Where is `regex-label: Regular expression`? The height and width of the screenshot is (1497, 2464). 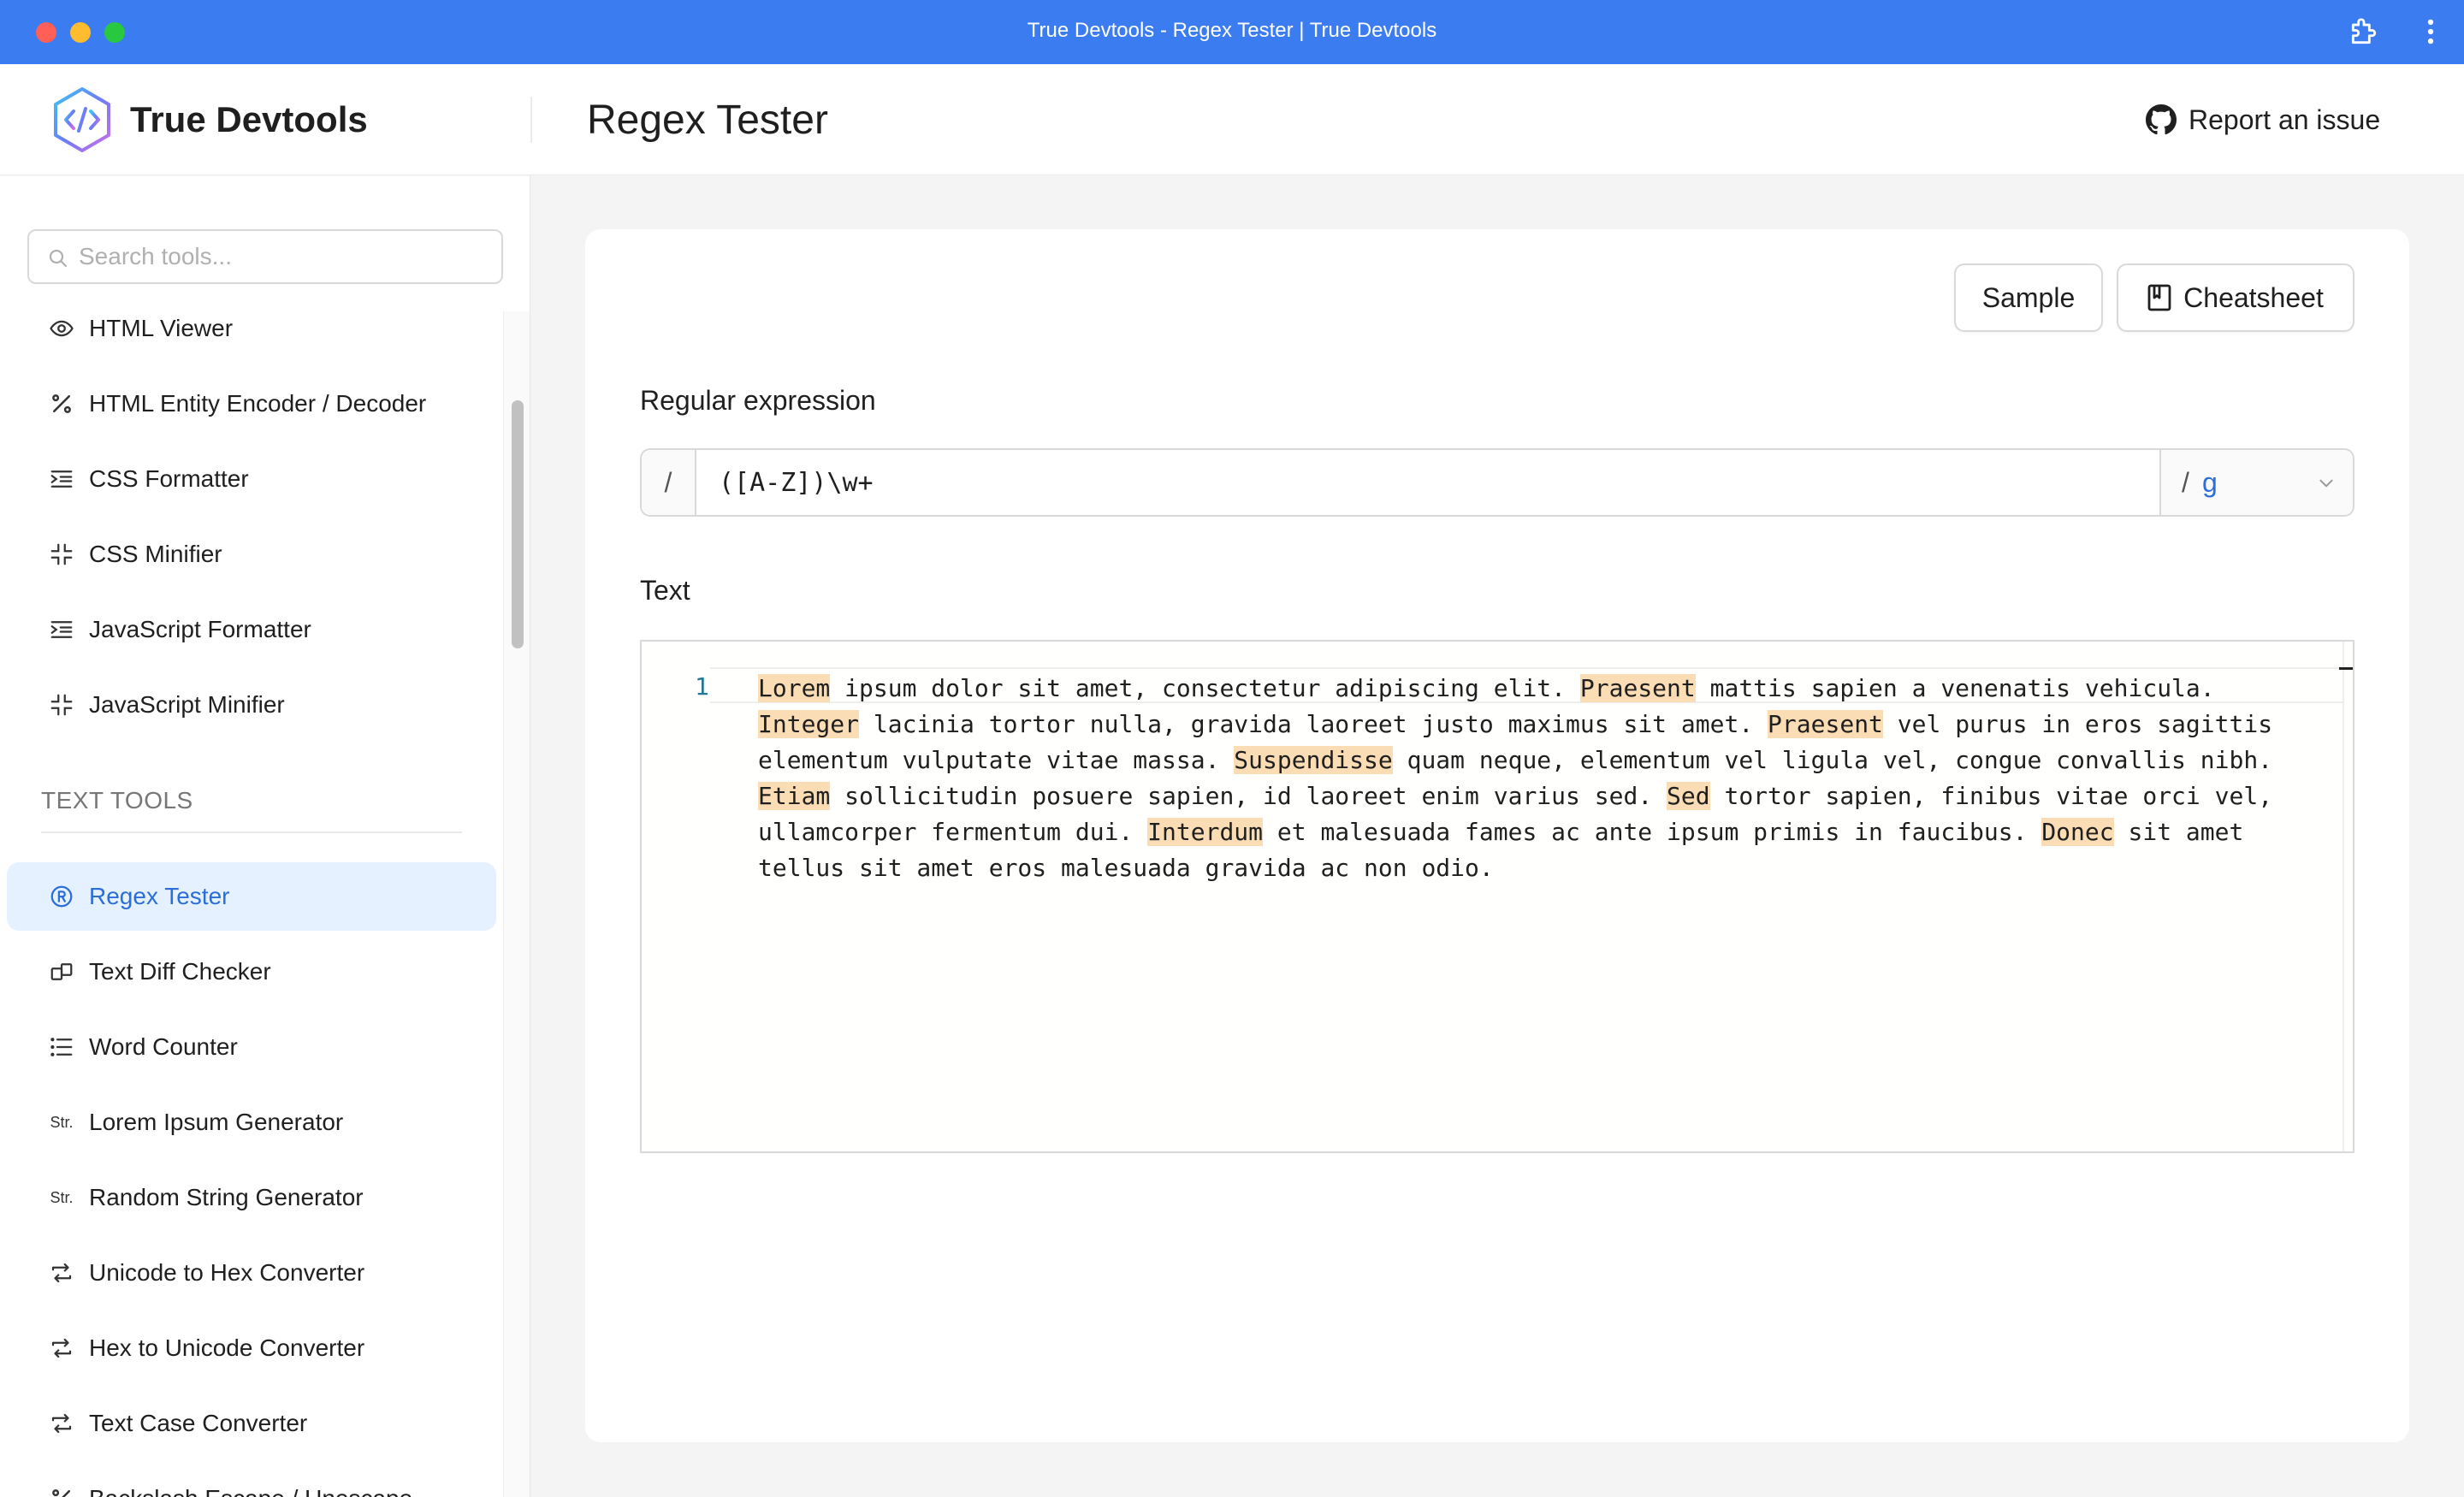 regex-label: Regular expression is located at coordinates (758, 400).